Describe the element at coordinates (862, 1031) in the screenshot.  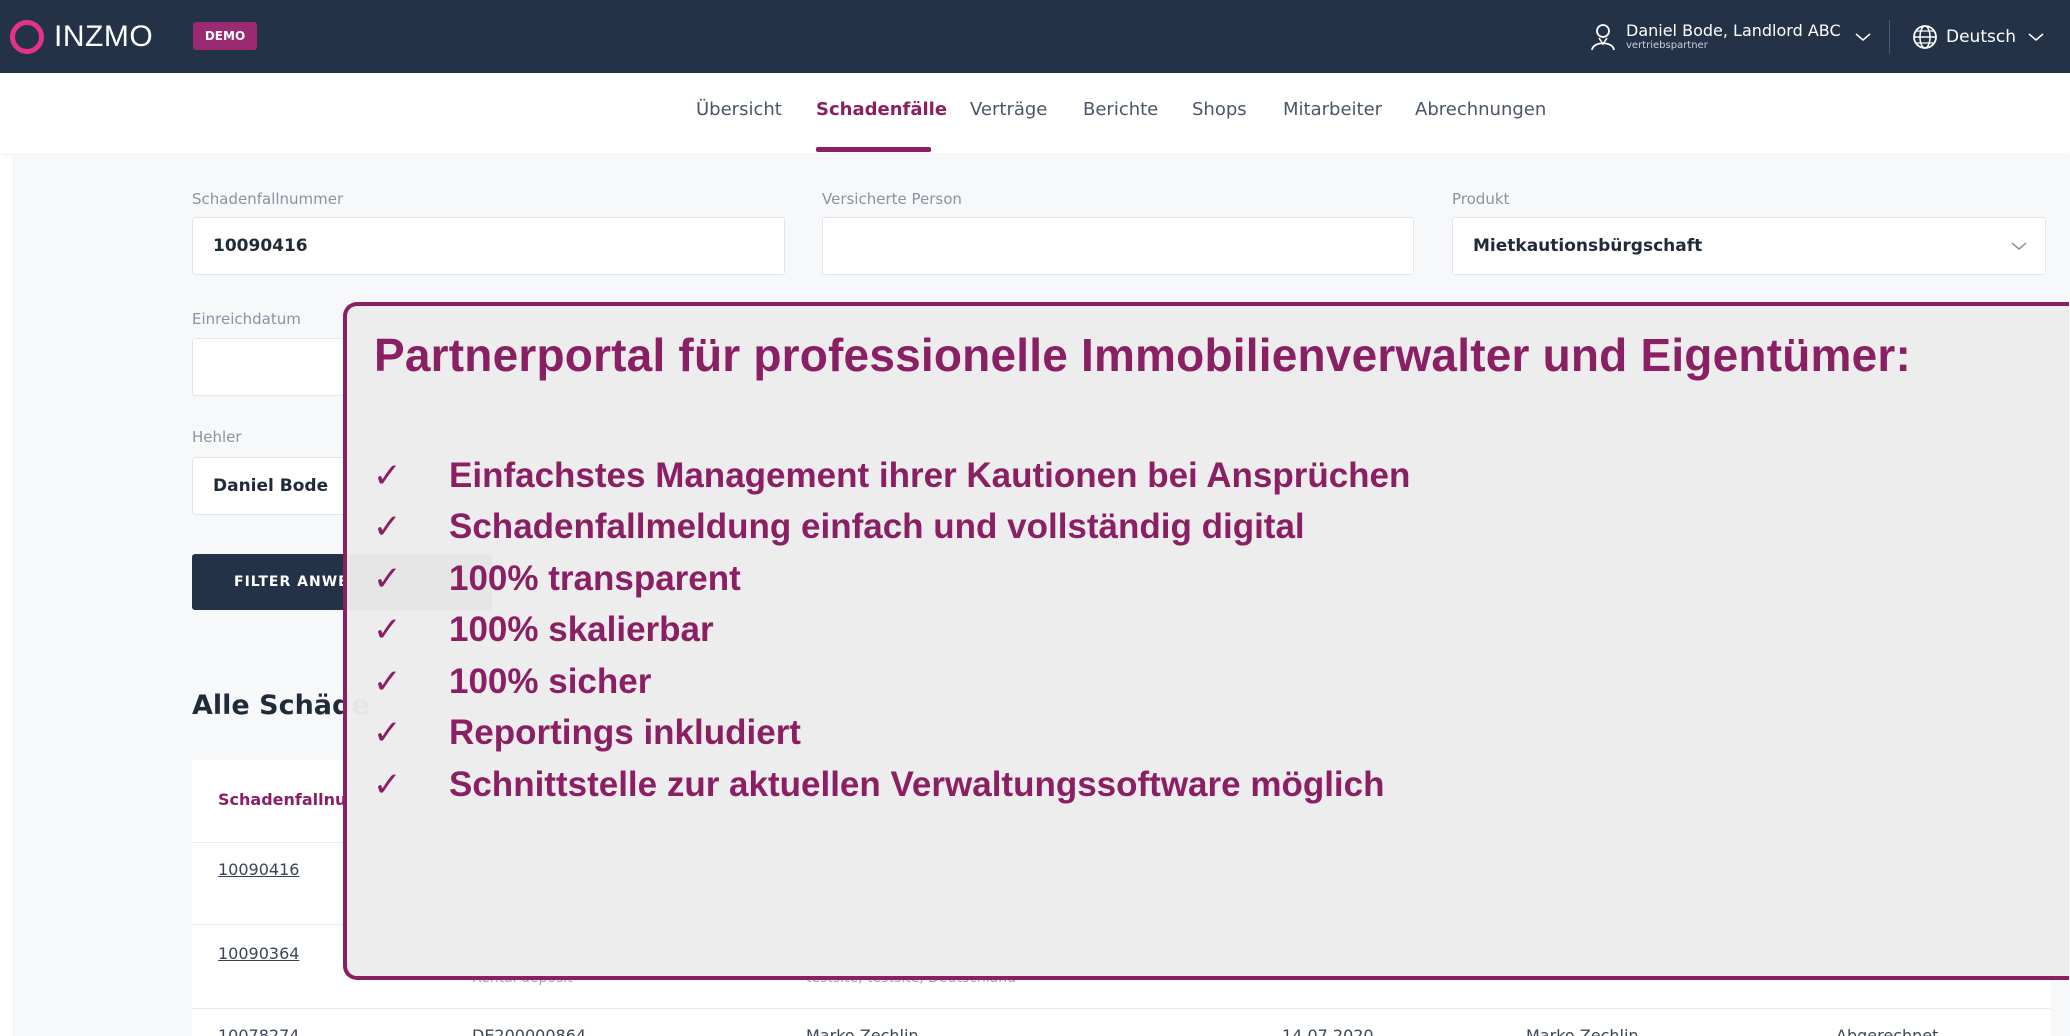
I see `claim-person: Marko Zechlin` at that location.